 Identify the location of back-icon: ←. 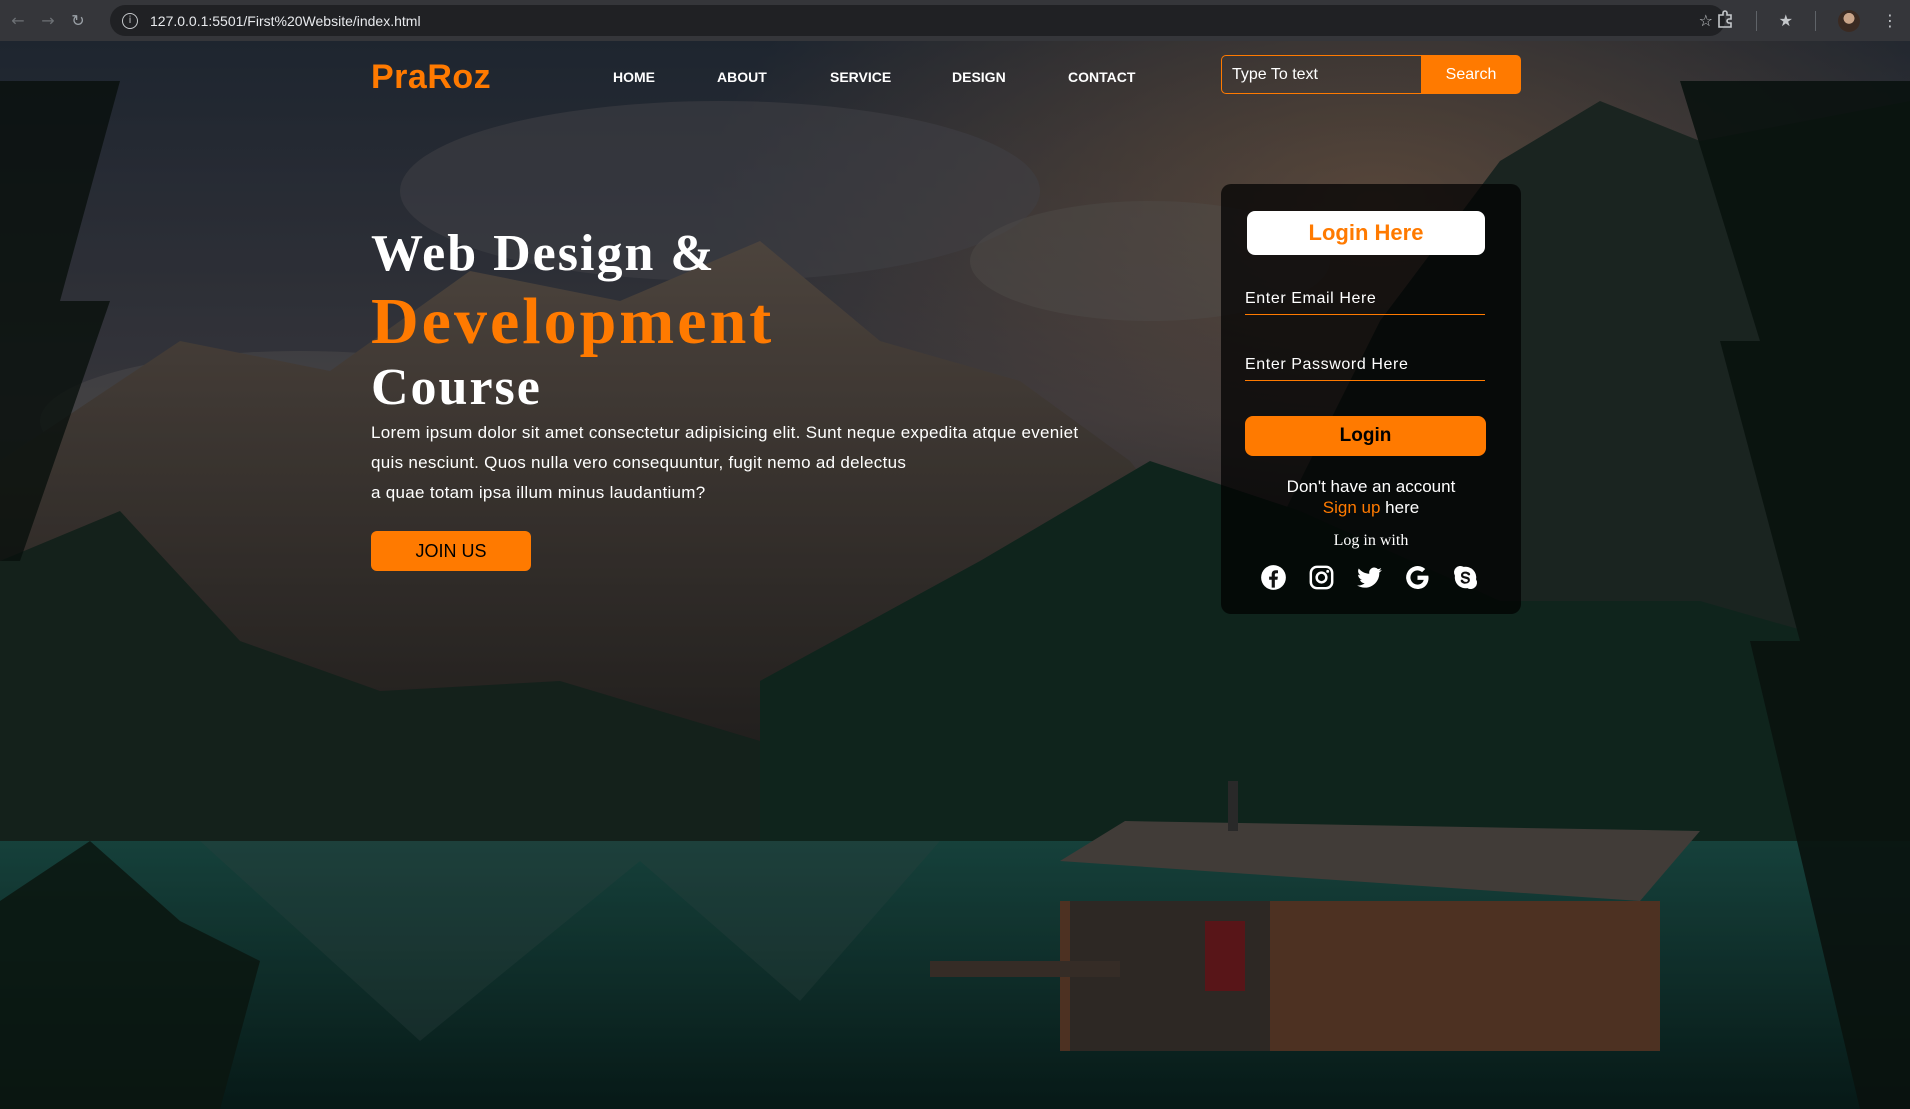
(18, 21).